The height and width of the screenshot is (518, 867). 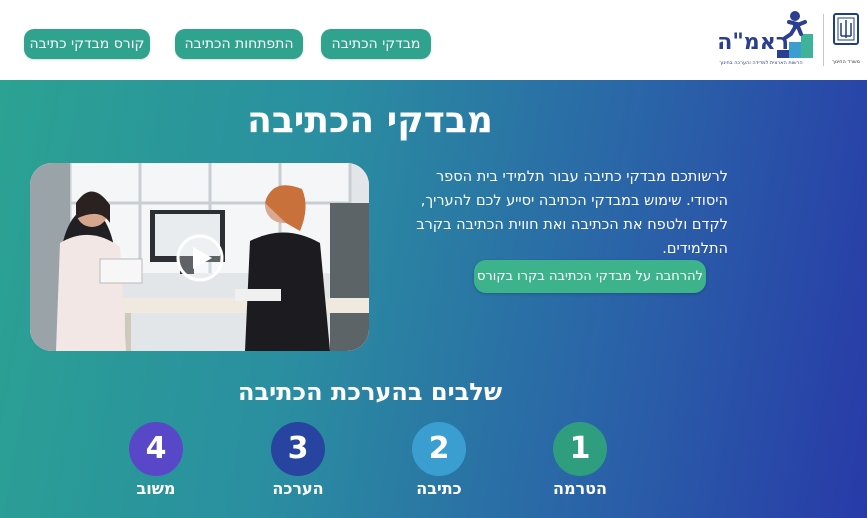 I want to click on header-divider, so click(x=823, y=40).